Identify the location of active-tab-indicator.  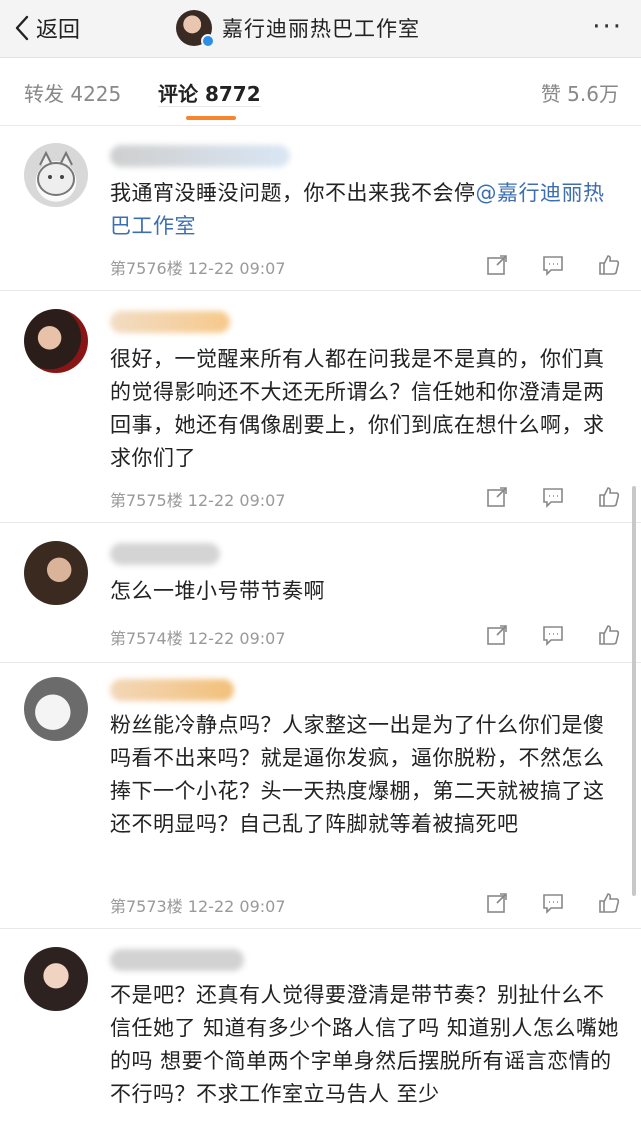
(211, 118).